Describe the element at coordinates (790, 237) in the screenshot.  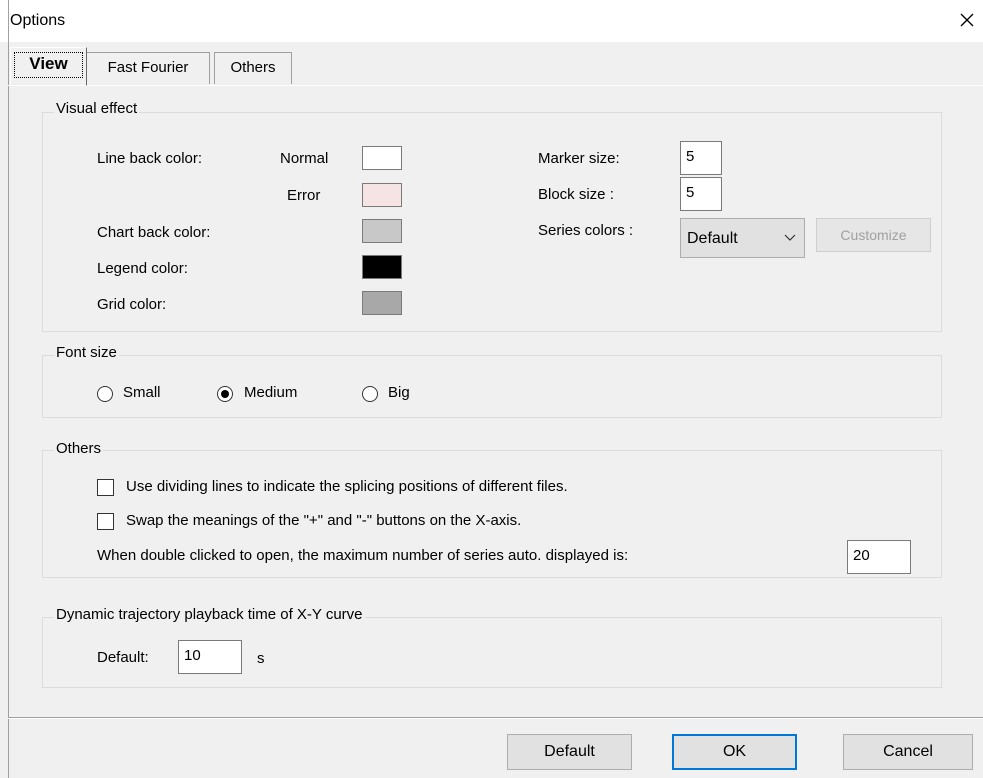
I see `chevron-down-icon` at that location.